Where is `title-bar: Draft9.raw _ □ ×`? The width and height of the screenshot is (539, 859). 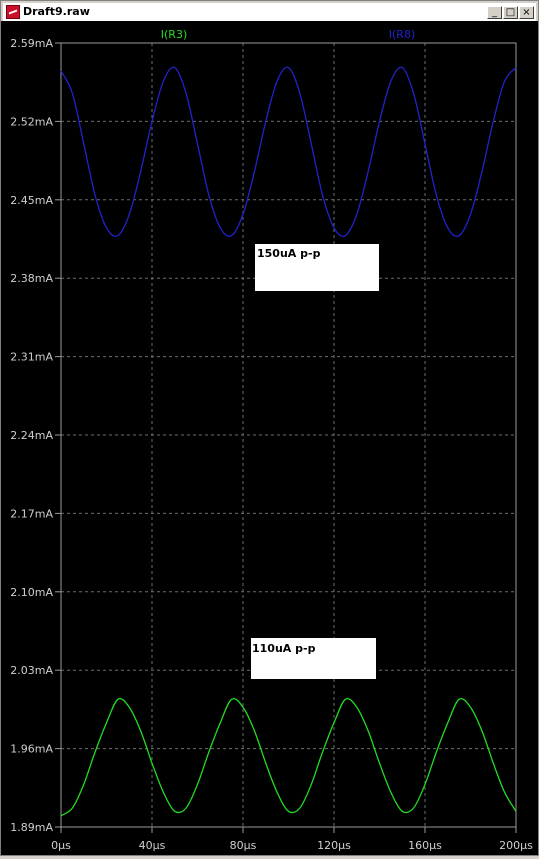
title-bar: Draft9.raw _ □ × is located at coordinates (269, 12).